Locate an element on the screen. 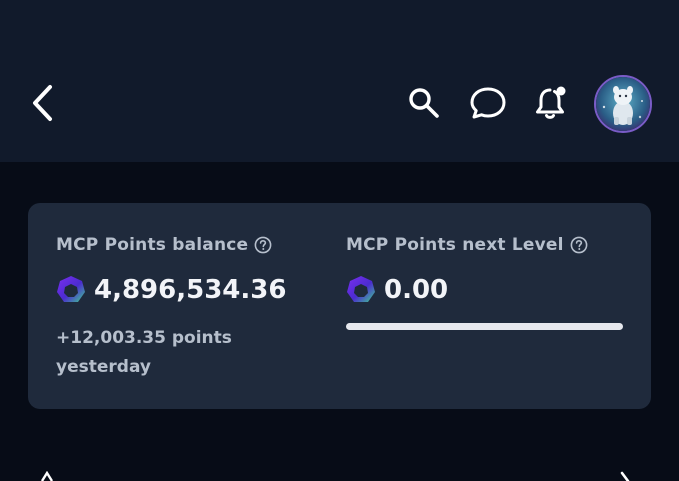 Image resolution: width=679 pixels, height=481 pixels. chevron-right-icon is located at coordinates (625, 476).